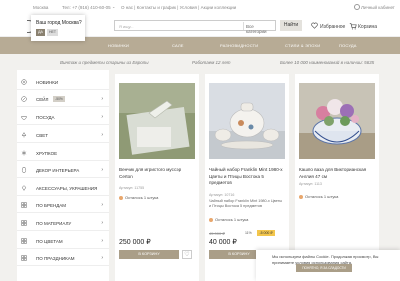  Describe the element at coordinates (52, 32) in the screenshot. I see `city-no-button: НЕТ` at that location.